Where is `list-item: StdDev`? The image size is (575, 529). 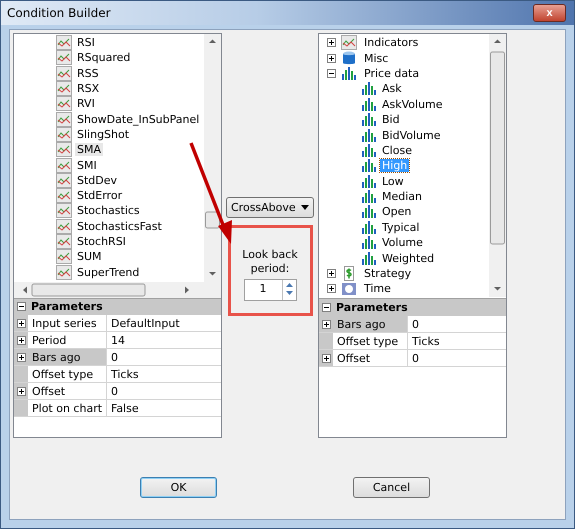 list-item: StdDev is located at coordinates (97, 180).